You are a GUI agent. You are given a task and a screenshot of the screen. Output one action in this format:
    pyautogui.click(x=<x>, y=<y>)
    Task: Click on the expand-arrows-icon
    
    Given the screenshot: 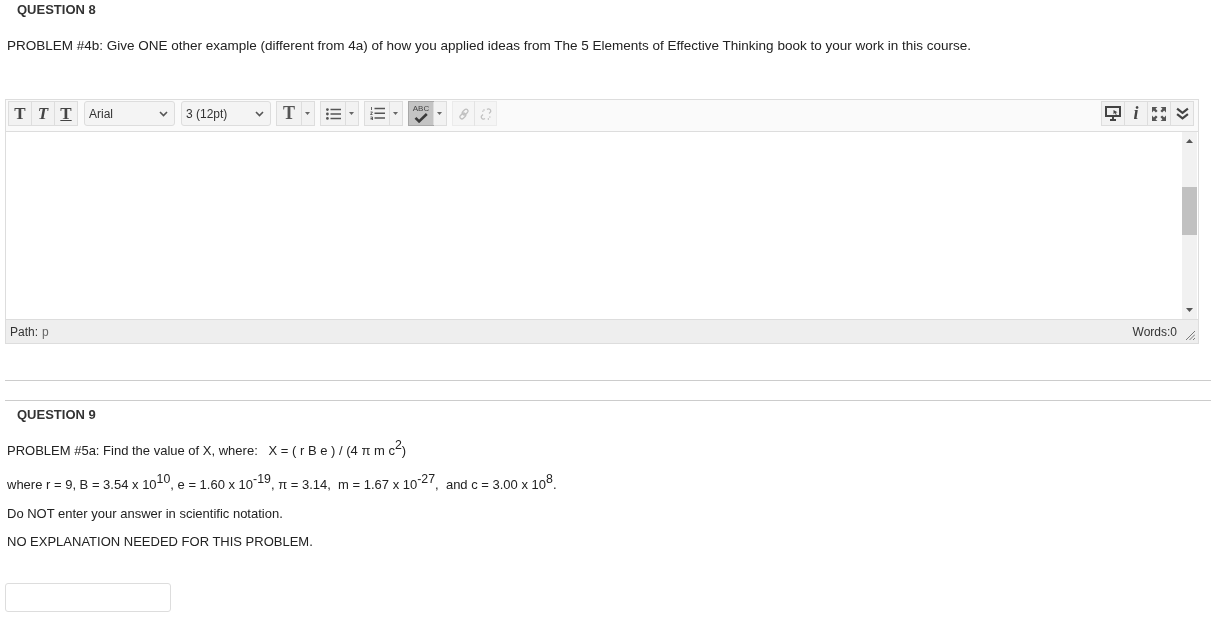 What is the action you would take?
    pyautogui.click(x=1159, y=113)
    